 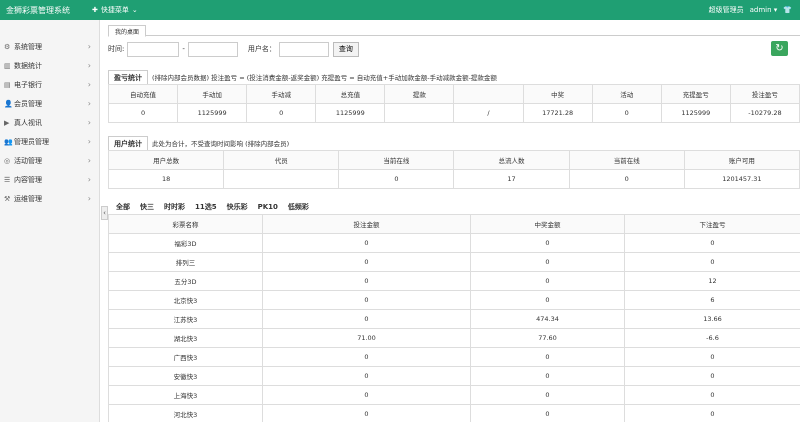 What do you see at coordinates (488, 94) in the screenshot?
I see `profit-header` at bounding box center [488, 94].